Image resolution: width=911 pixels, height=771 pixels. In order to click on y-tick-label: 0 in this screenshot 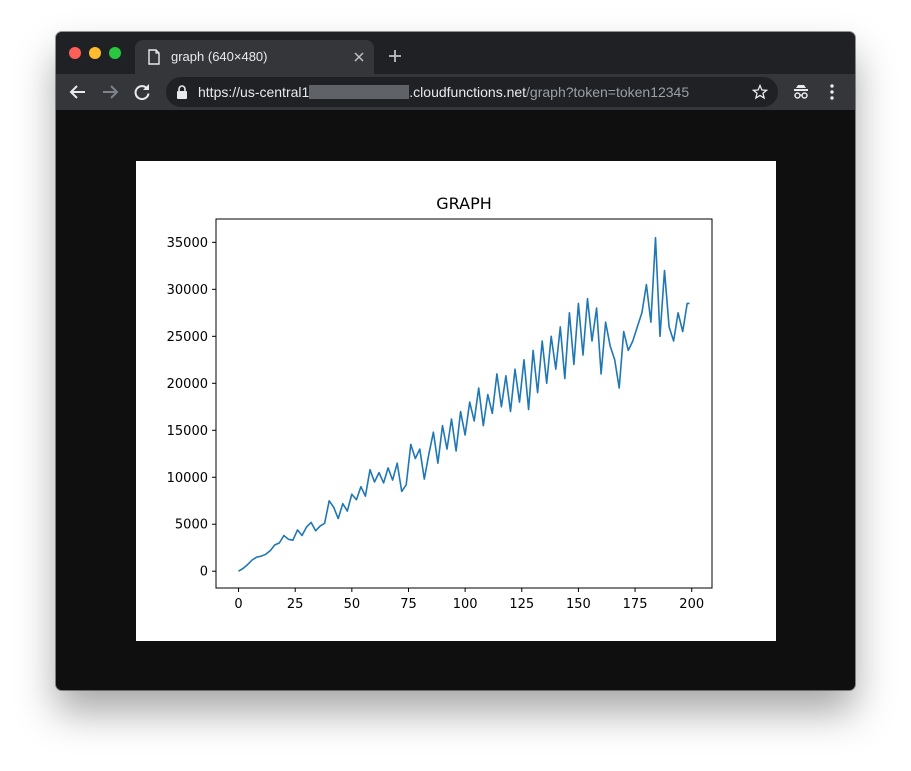, I will do `click(204, 572)`.